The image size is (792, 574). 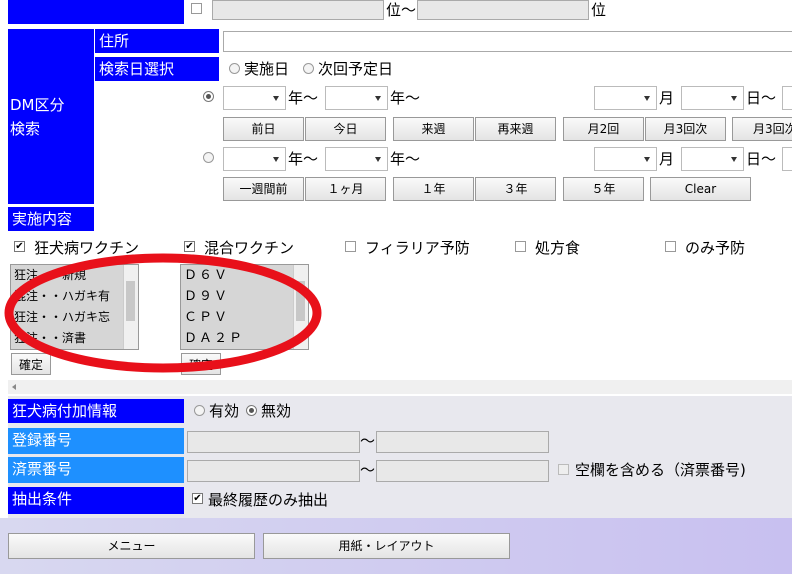 What do you see at coordinates (37, 117) in the screenshot?
I see `dm-section-label: DM区分 検索` at bounding box center [37, 117].